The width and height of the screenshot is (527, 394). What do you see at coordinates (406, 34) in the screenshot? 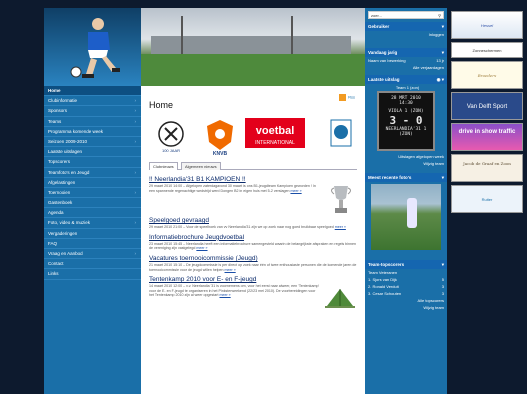
I see `inloggen-link: Inloggen` at bounding box center [406, 34].